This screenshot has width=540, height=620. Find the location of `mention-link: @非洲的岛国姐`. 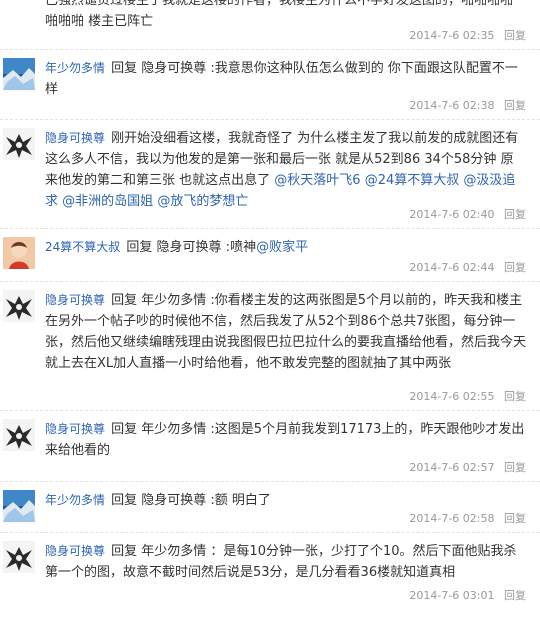

mention-link: @非洲的岛国姐 is located at coordinates (107, 201).